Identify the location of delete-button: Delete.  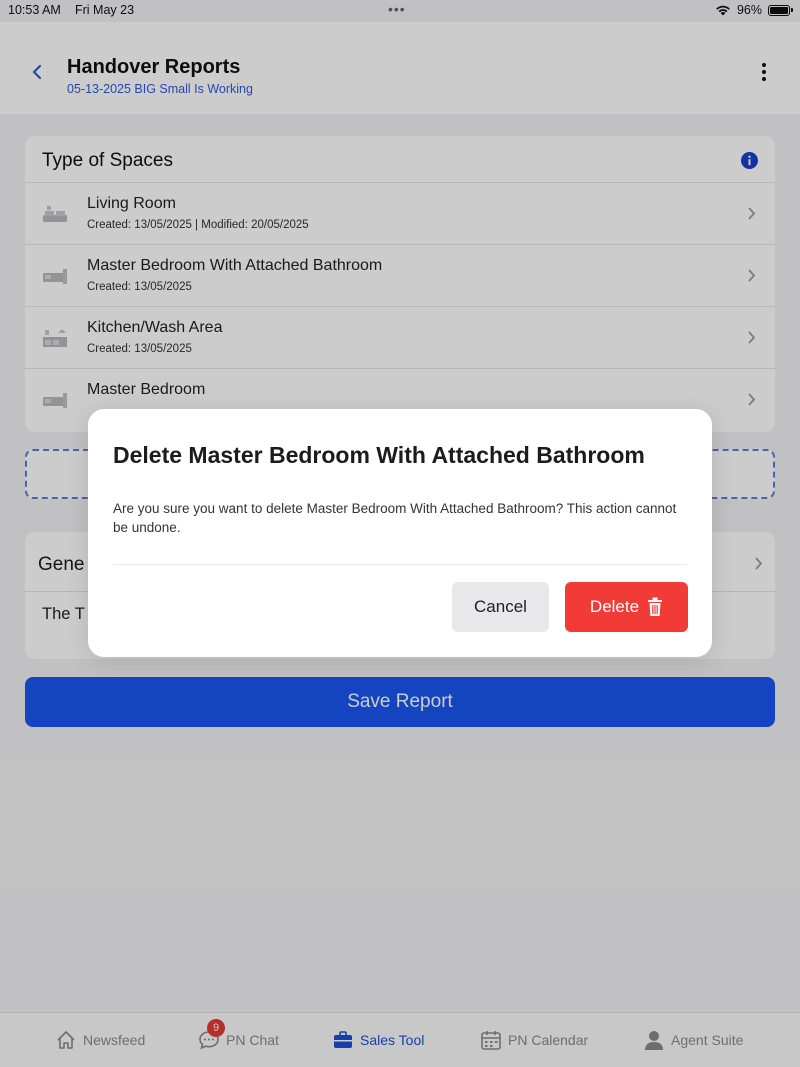
(626, 607).